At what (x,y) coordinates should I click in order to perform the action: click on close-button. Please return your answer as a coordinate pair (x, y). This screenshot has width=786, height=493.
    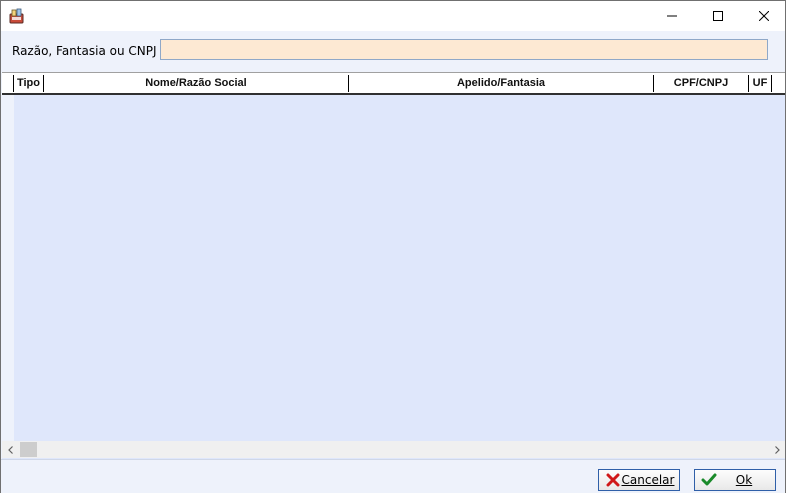
    Looking at the image, I should click on (763, 16).